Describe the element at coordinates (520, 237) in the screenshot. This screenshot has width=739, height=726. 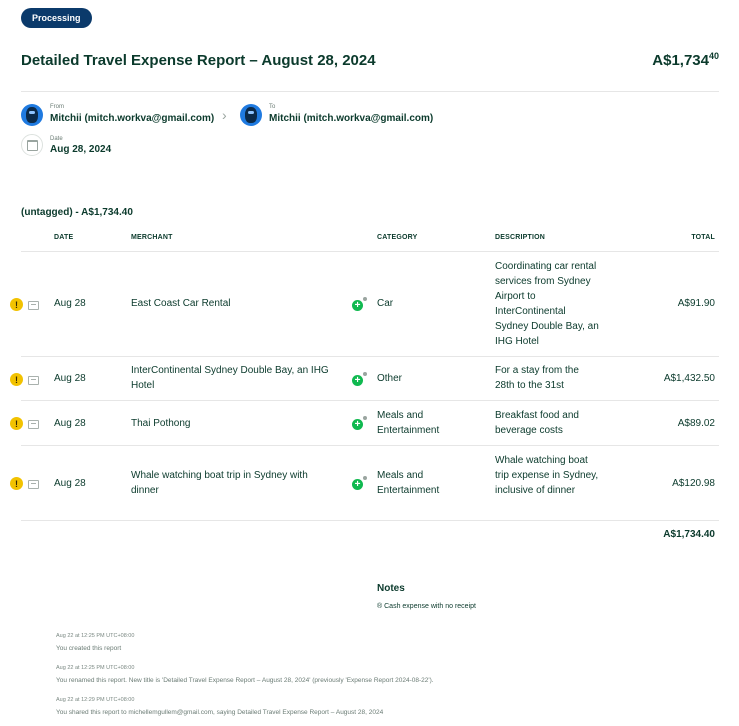
I see `column-header-description: DESCRIPTION` at that location.